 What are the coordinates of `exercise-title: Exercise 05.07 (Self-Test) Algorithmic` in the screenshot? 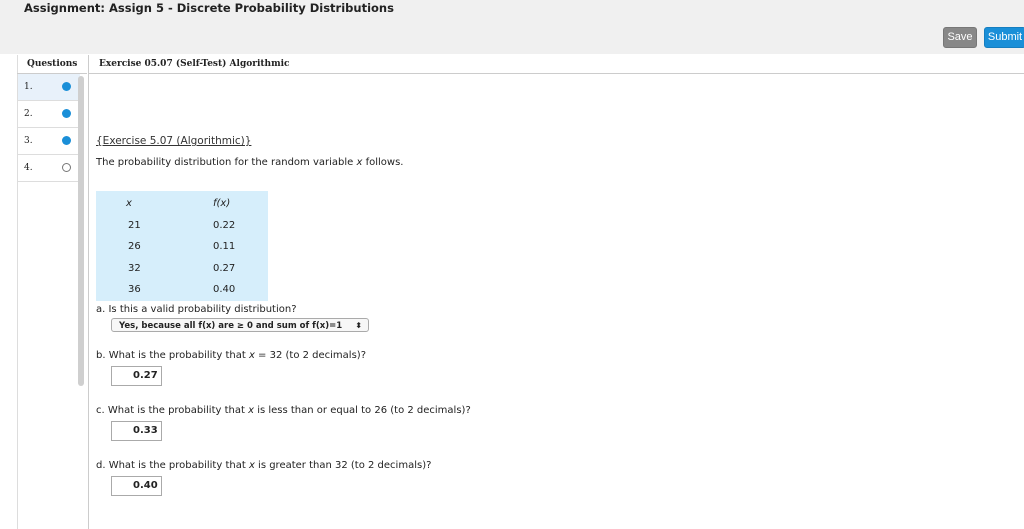 It's located at (194, 64).